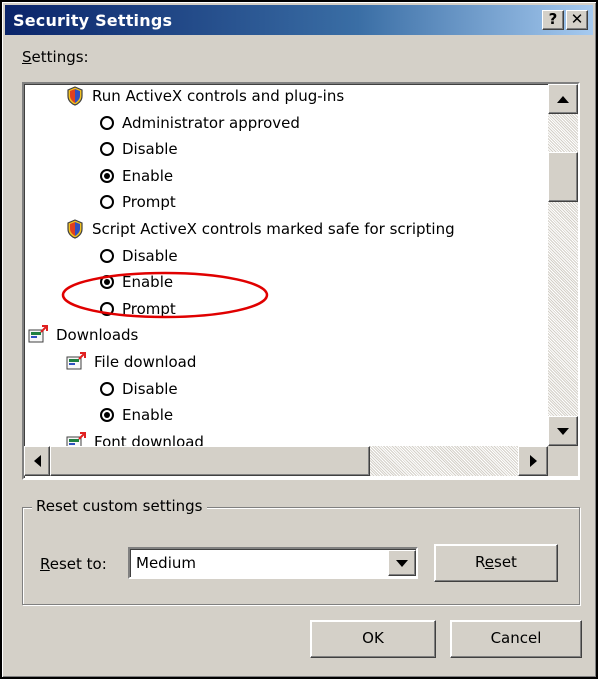  I want to click on reset-button: Reset, so click(496, 563).